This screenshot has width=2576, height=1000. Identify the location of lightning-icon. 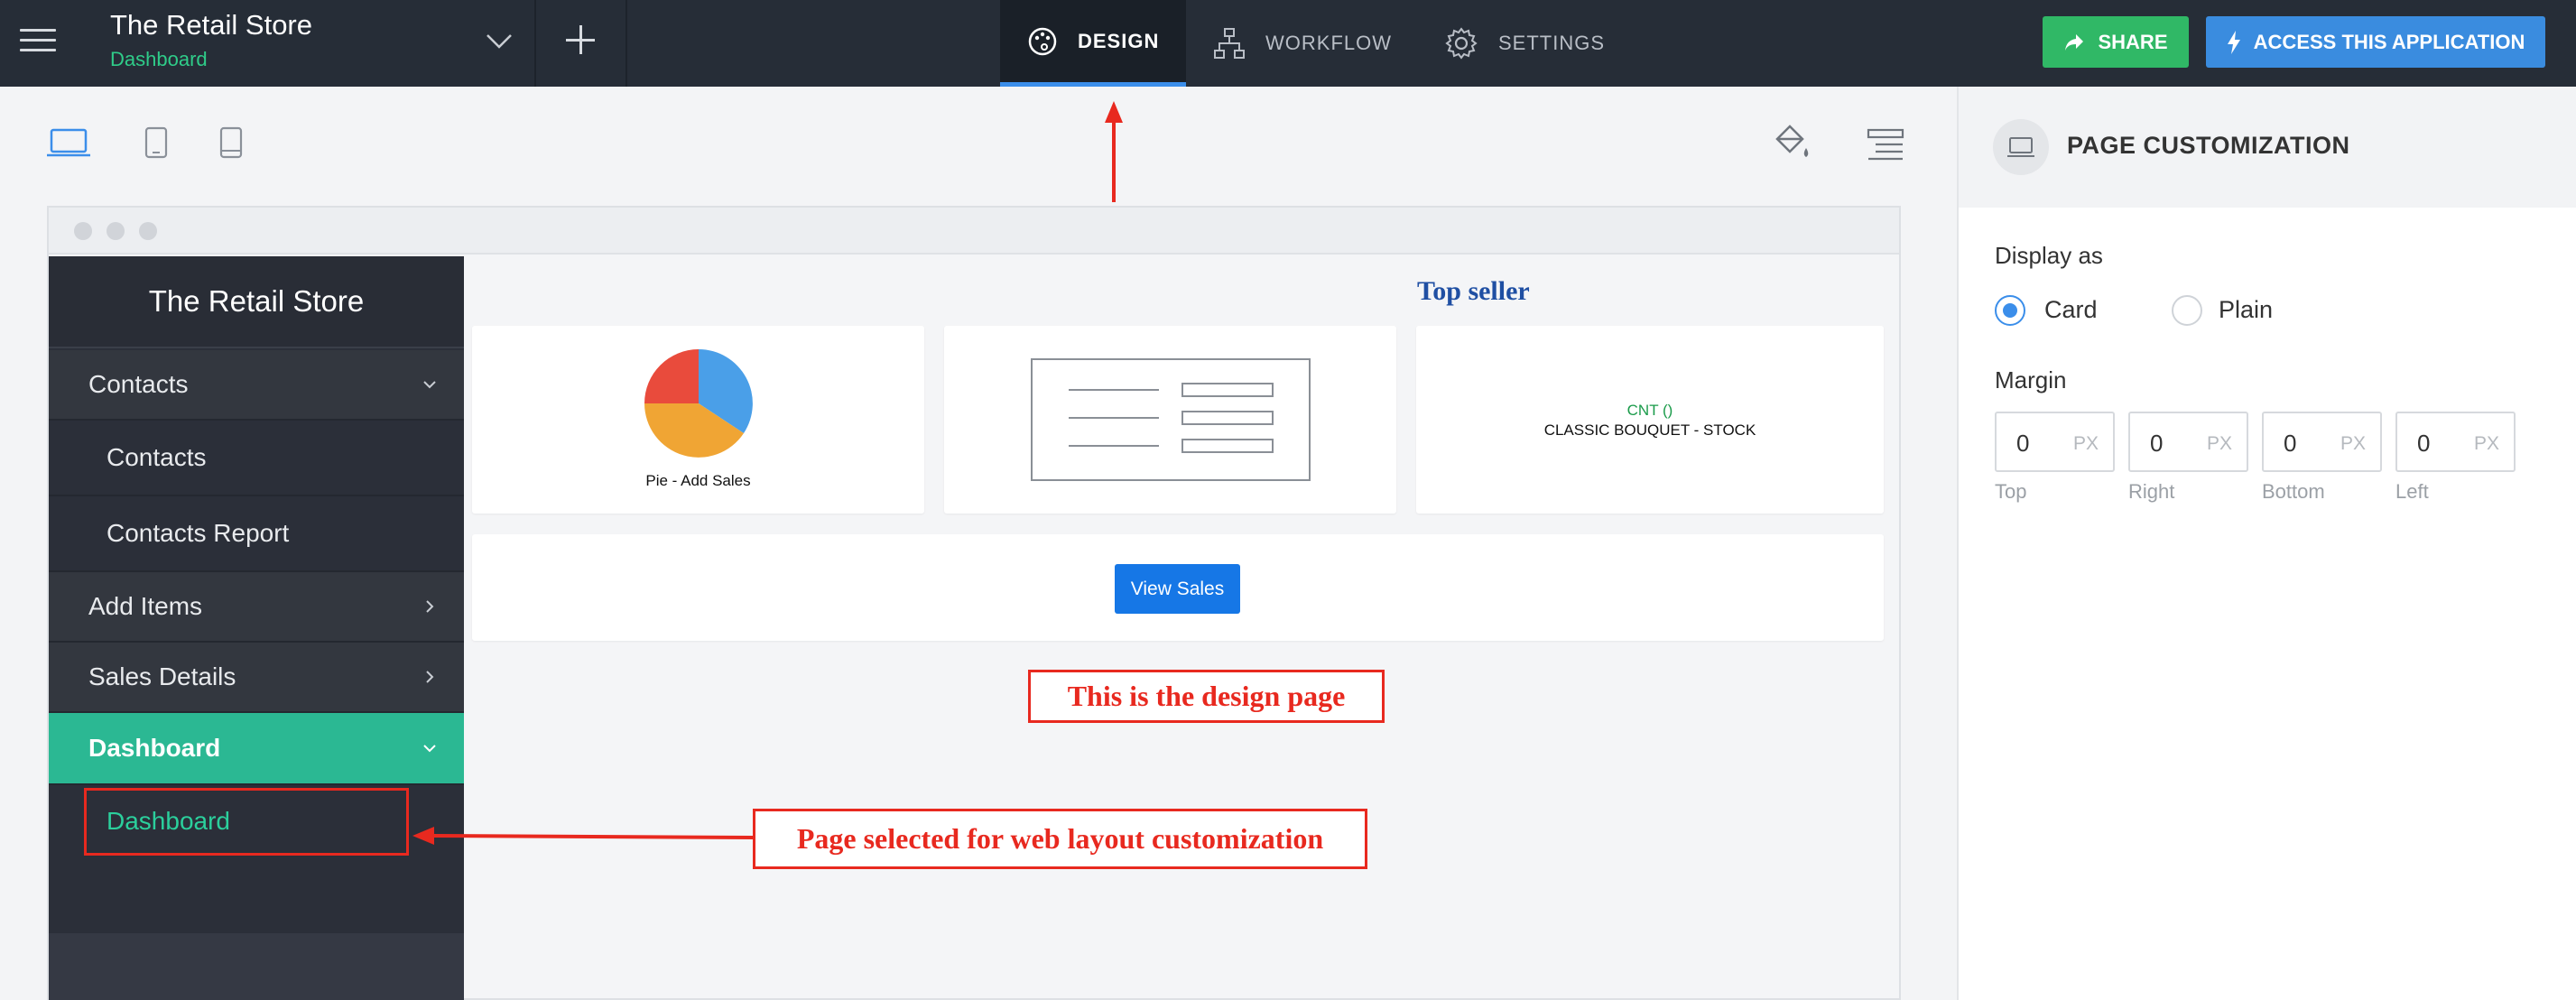
(2233, 42).